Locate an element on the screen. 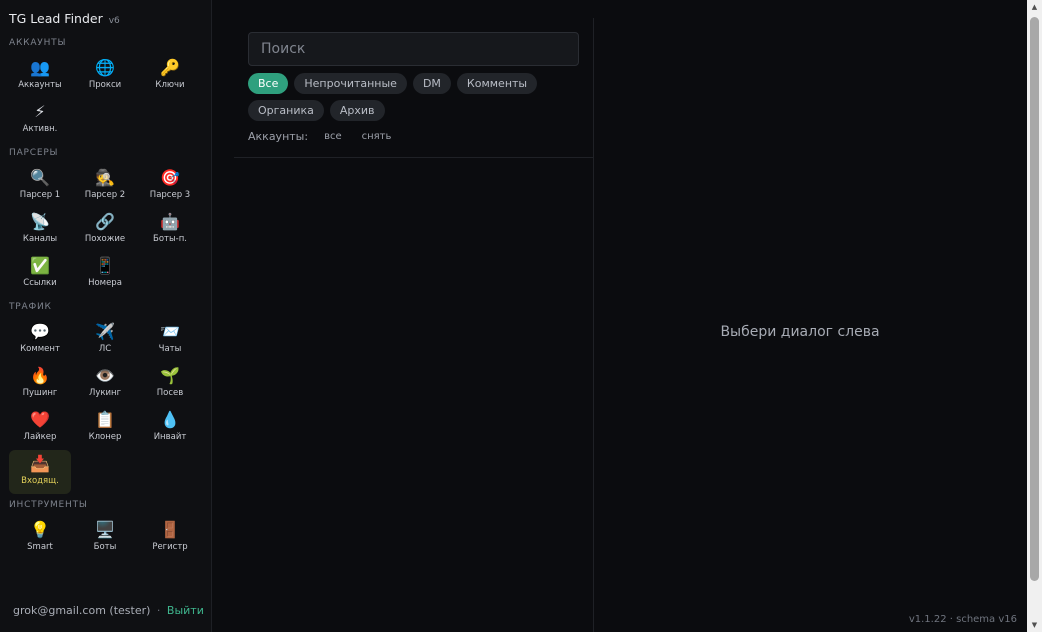  accounts-icon: 👥 is located at coordinates (40, 67).